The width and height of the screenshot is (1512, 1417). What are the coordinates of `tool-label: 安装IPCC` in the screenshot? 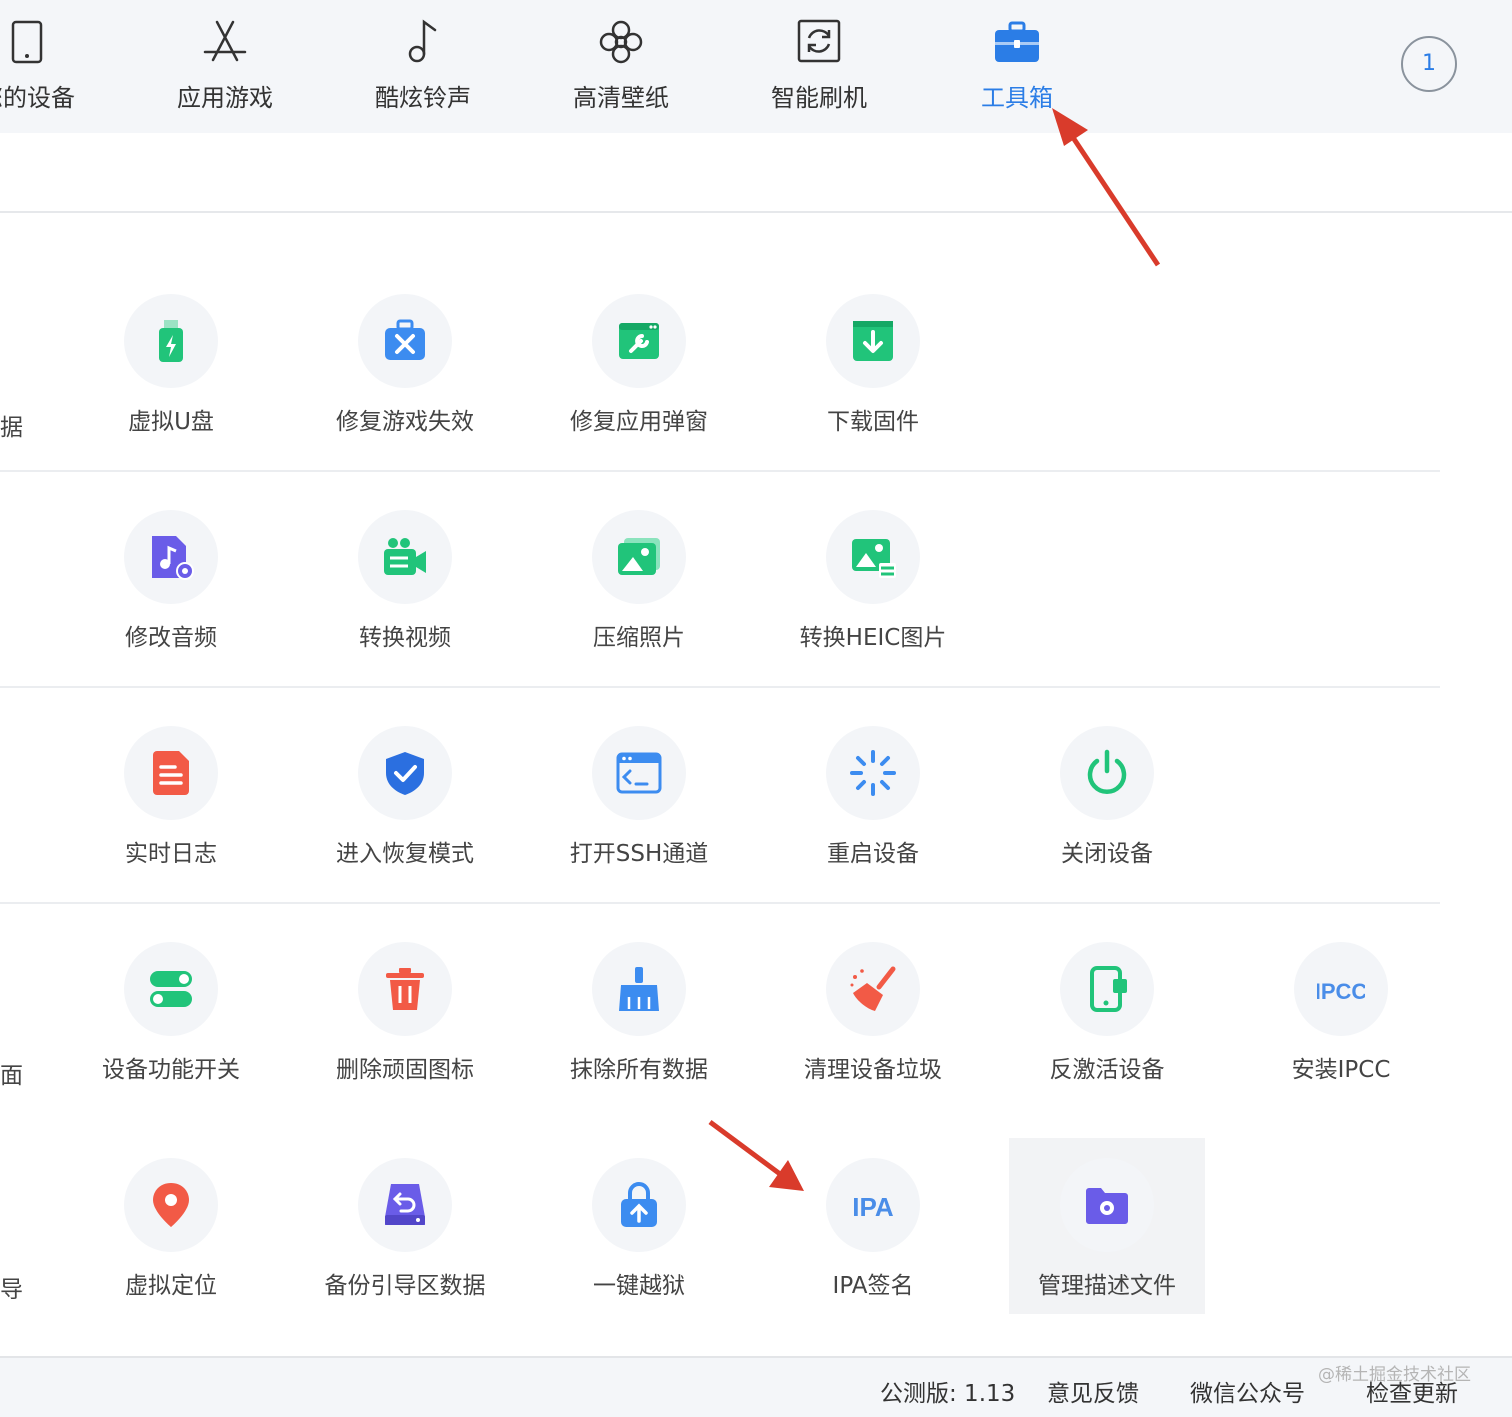 It's located at (1341, 1070).